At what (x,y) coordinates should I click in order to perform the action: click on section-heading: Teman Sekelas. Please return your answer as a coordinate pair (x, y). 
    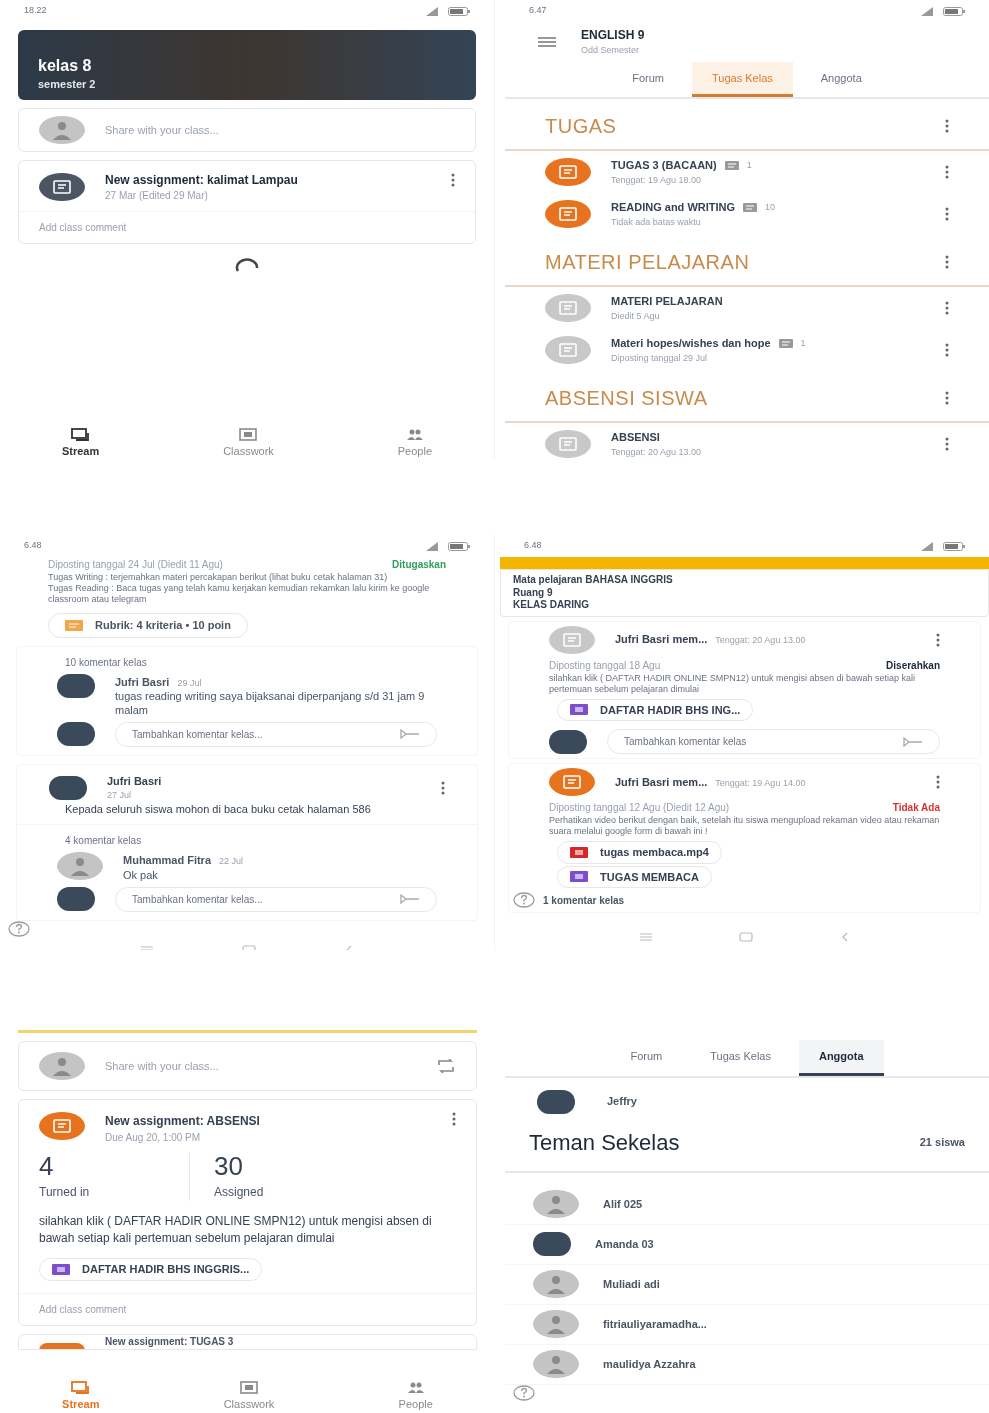
    Looking at the image, I should click on (604, 1142).